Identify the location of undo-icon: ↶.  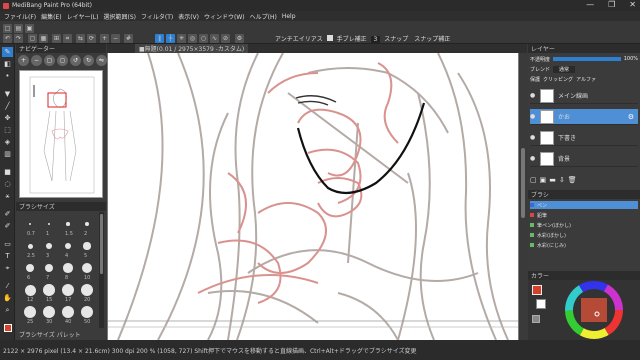
(7, 38).